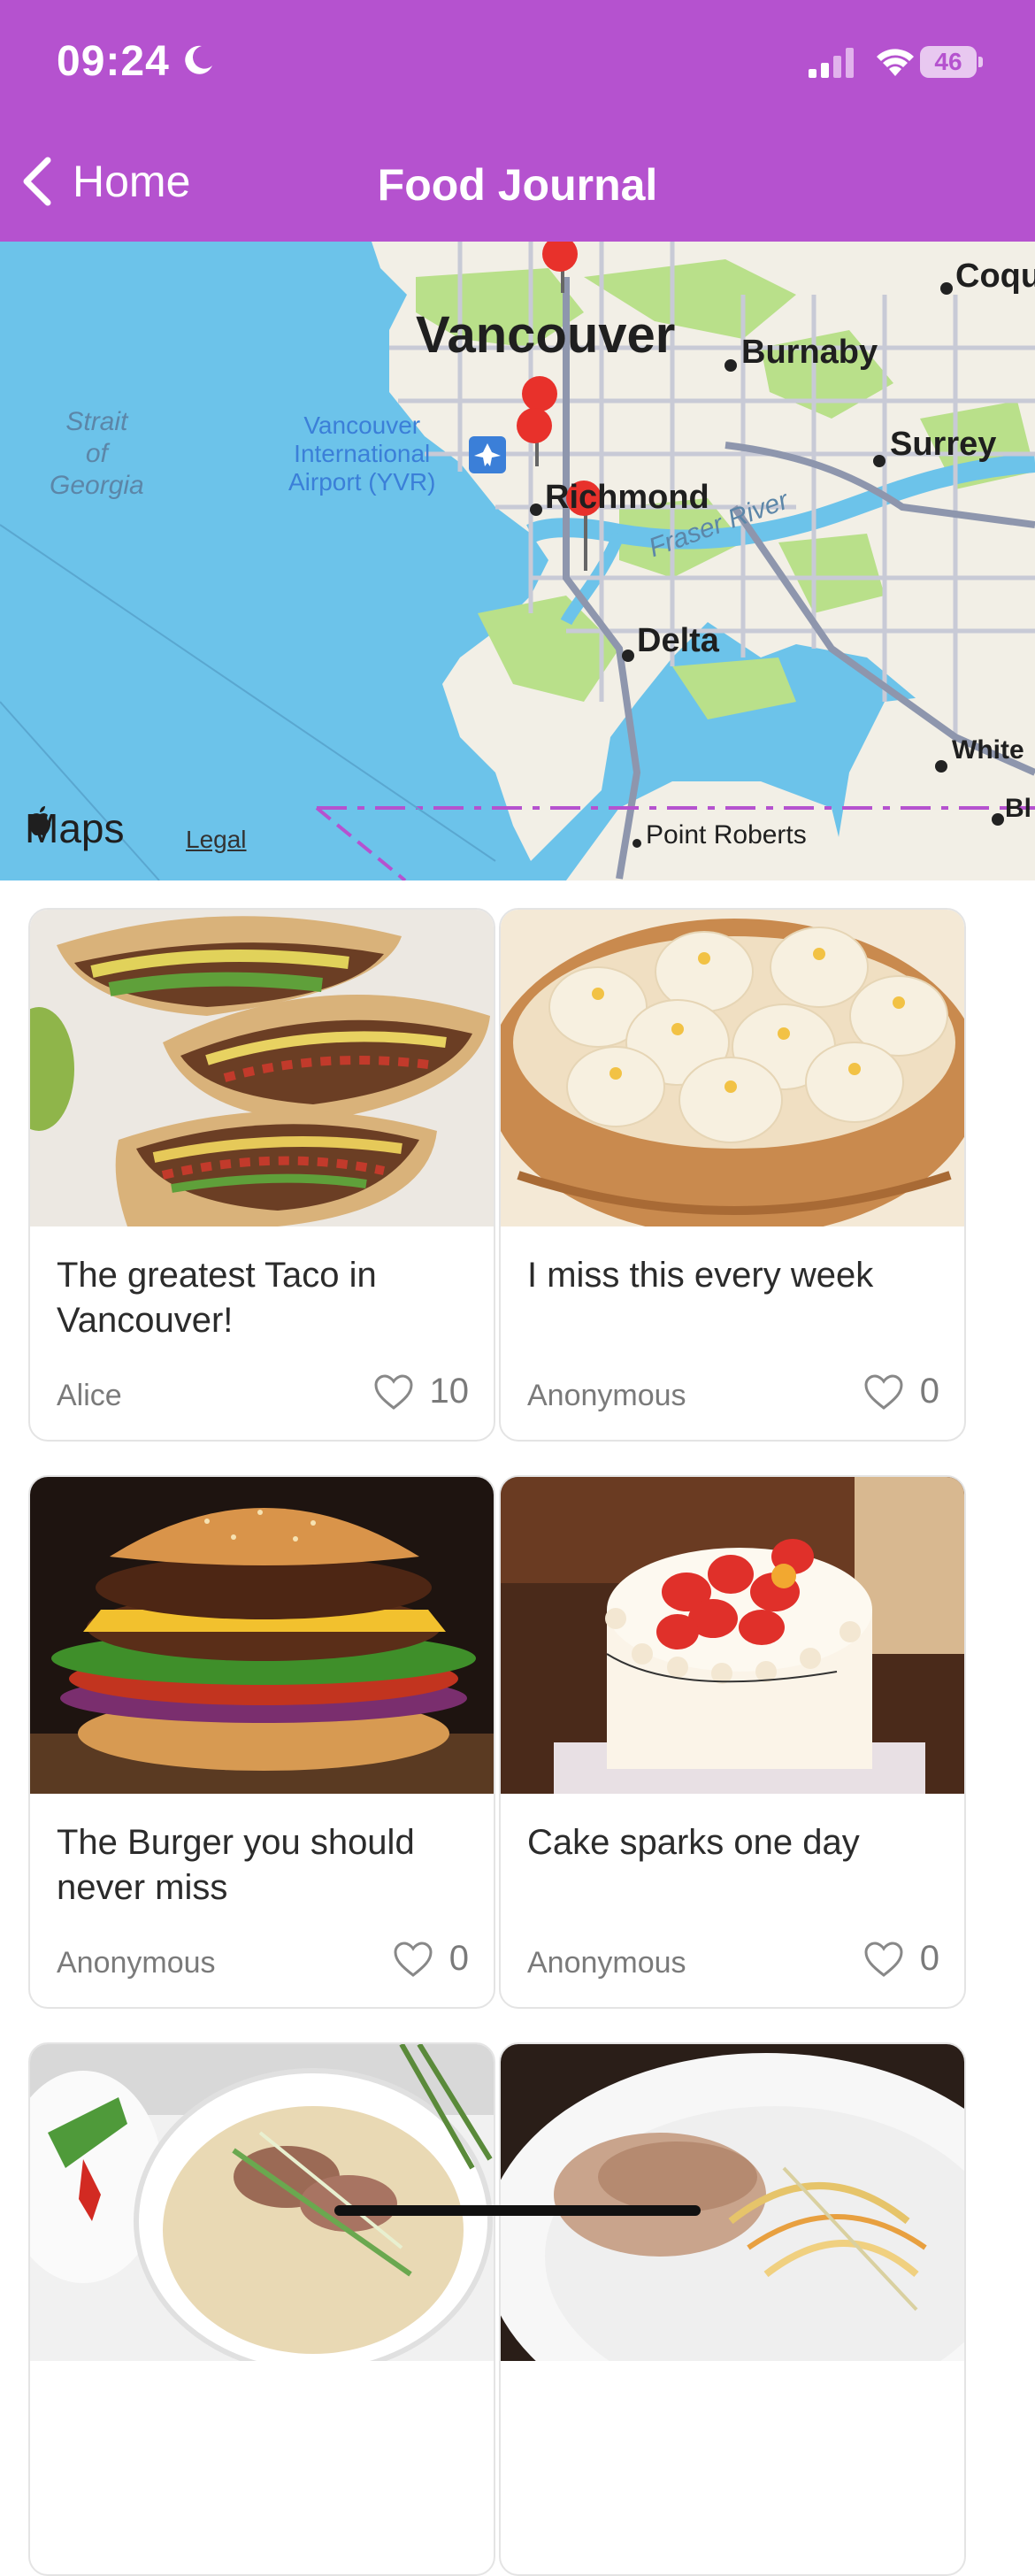 Image resolution: width=1035 pixels, height=2576 pixels. I want to click on legal-link: Legal, so click(216, 840).